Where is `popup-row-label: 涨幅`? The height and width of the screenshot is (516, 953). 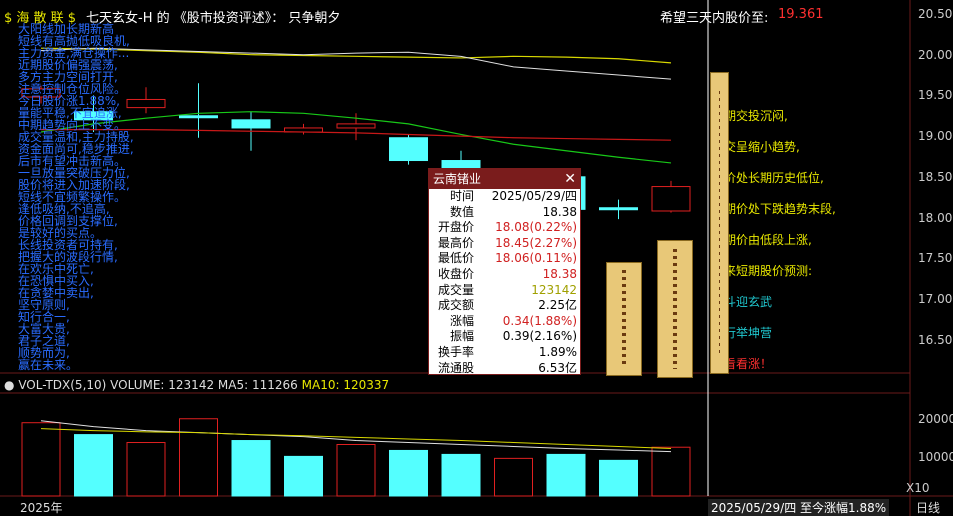 popup-row-label: 涨幅 is located at coordinates (461, 320).